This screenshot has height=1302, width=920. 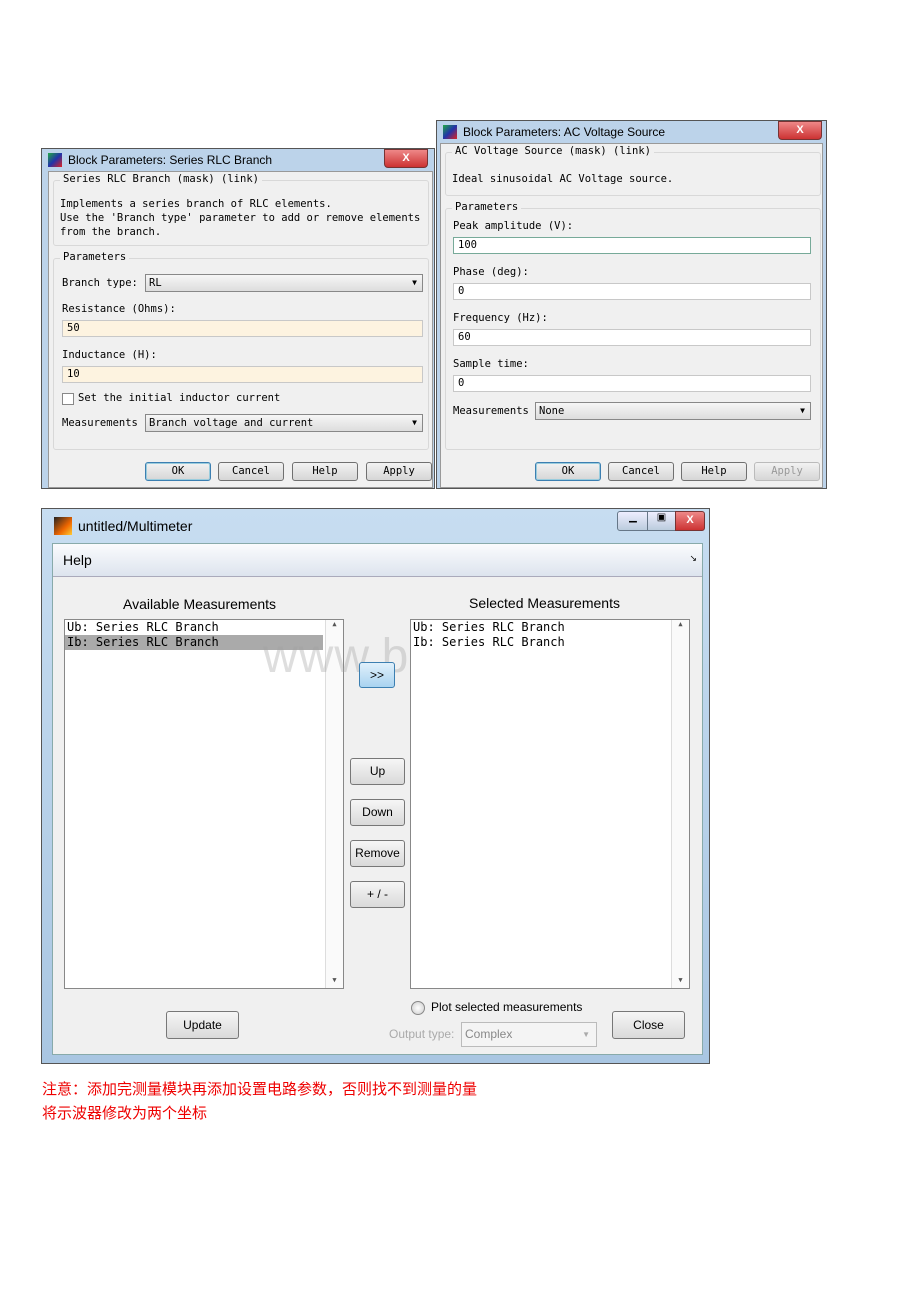 I want to click on title-bar: Block Parameters: Series RLC Branch, so click(x=238, y=160).